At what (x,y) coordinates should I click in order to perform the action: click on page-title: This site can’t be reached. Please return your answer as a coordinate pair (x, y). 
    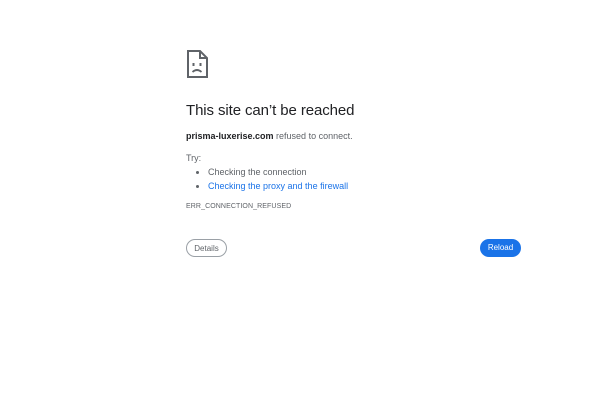
    Looking at the image, I should click on (270, 110).